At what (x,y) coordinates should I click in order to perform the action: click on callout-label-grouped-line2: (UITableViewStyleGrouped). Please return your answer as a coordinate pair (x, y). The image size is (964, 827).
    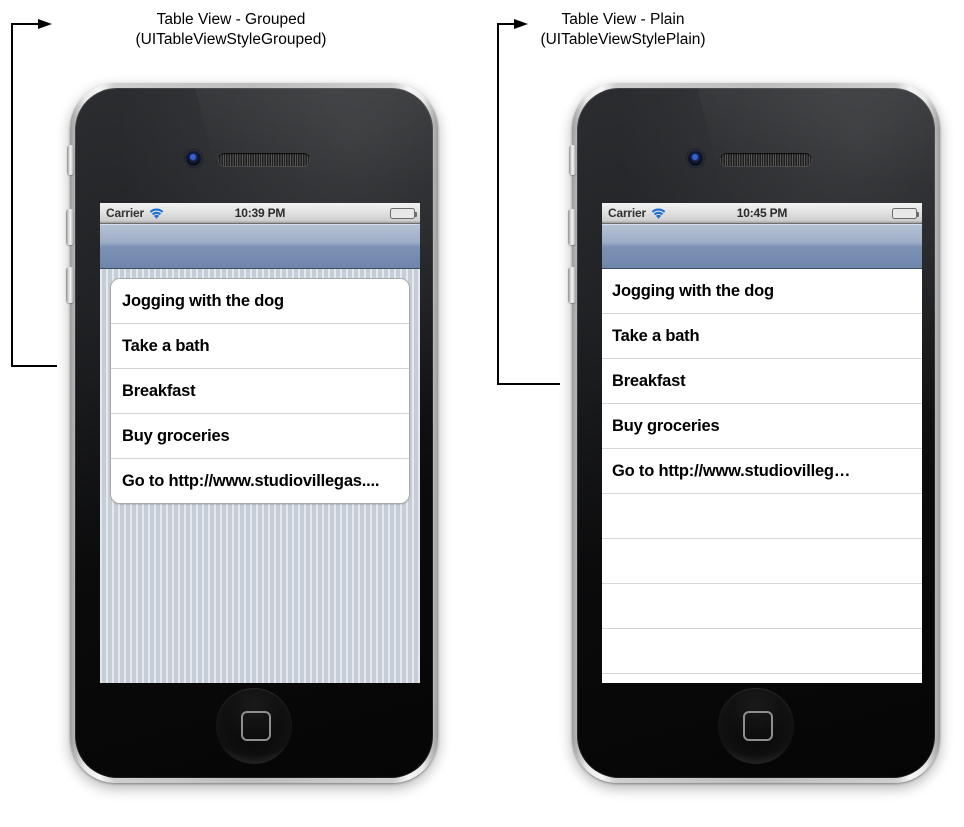
    Looking at the image, I should click on (231, 39).